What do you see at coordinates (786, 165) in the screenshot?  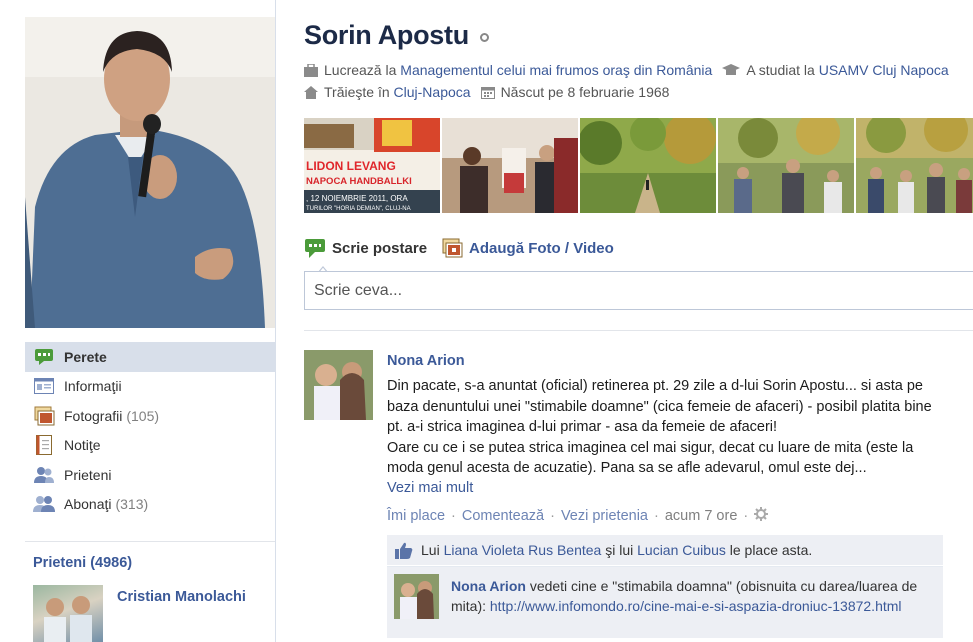 I see `photo-thumbnail-crowd` at bounding box center [786, 165].